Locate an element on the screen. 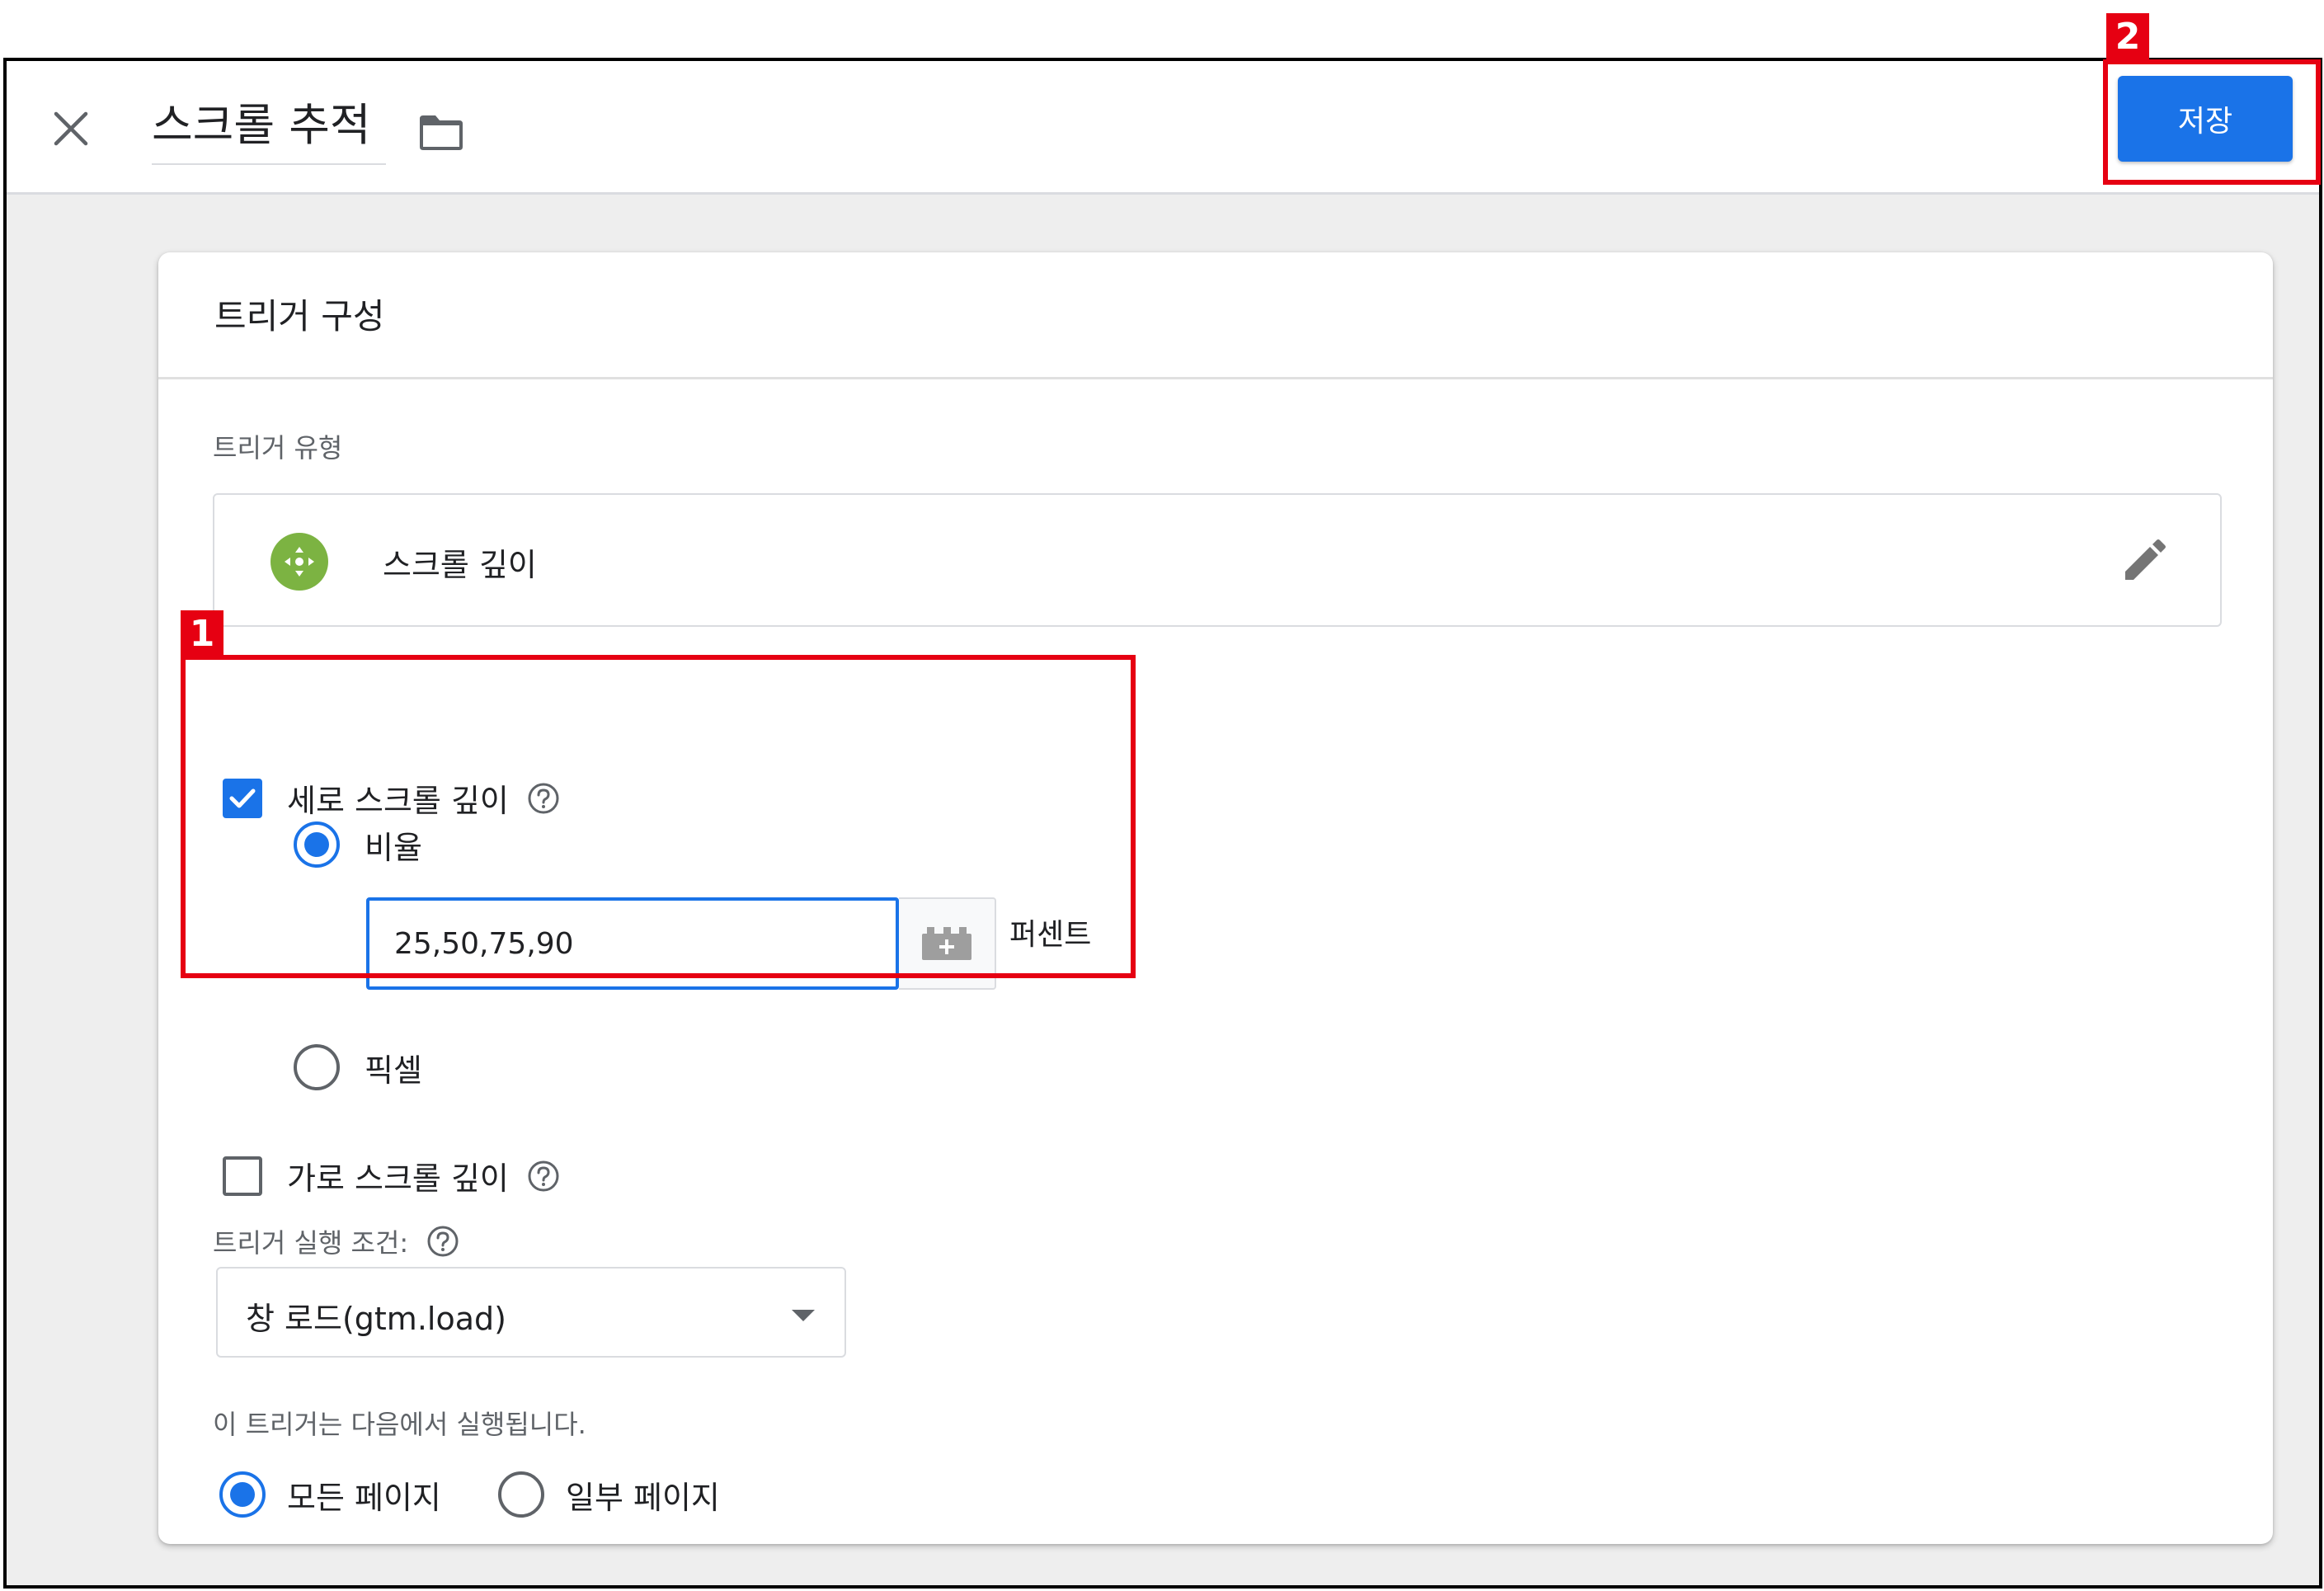 Image resolution: width=2324 pixels, height=1591 pixels. fire-on-value: 창 로드(gtm.load) is located at coordinates (376, 1319).